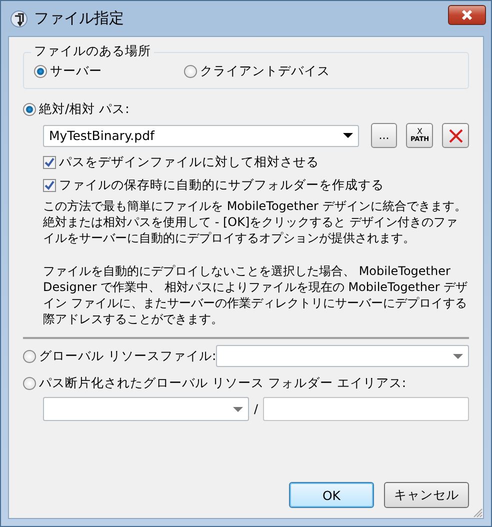 The height and width of the screenshot is (527, 492). Describe the element at coordinates (92, 51) in the screenshot. I see `group-label: ファイルのある場所` at that location.